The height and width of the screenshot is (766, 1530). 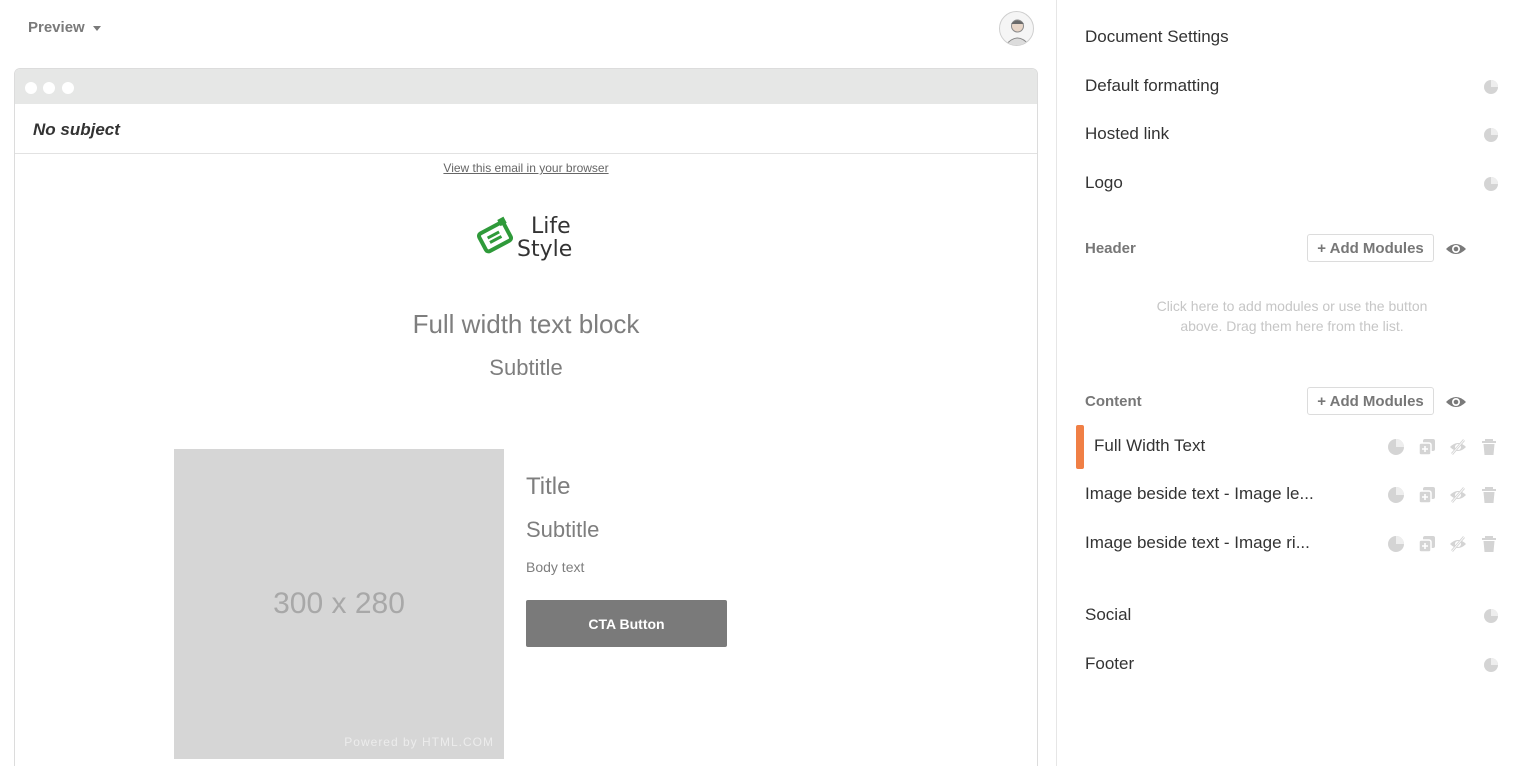 What do you see at coordinates (1152, 85) in the screenshot?
I see `row-label: Default formatting` at bounding box center [1152, 85].